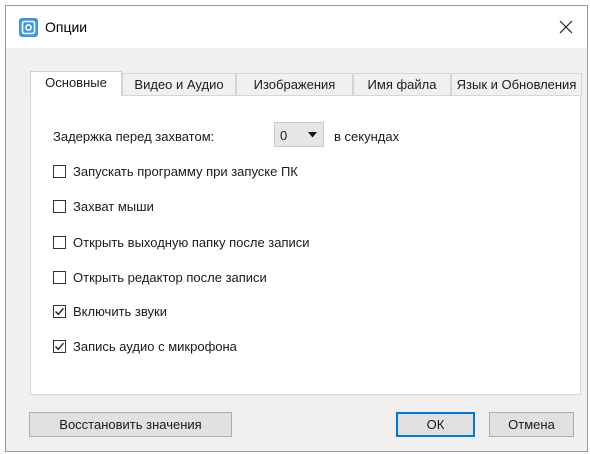  Describe the element at coordinates (284, 135) in the screenshot. I see `capture-delay-value: 0` at that location.